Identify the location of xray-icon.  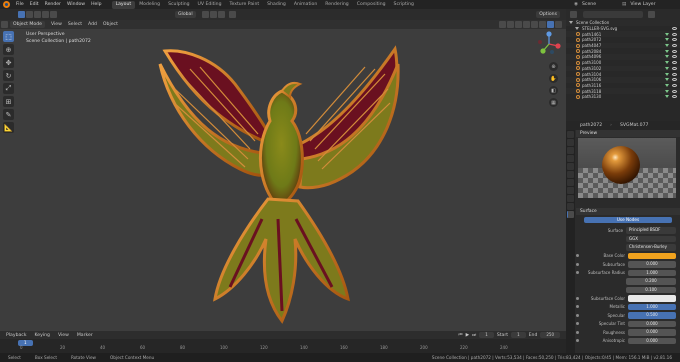
(526, 24).